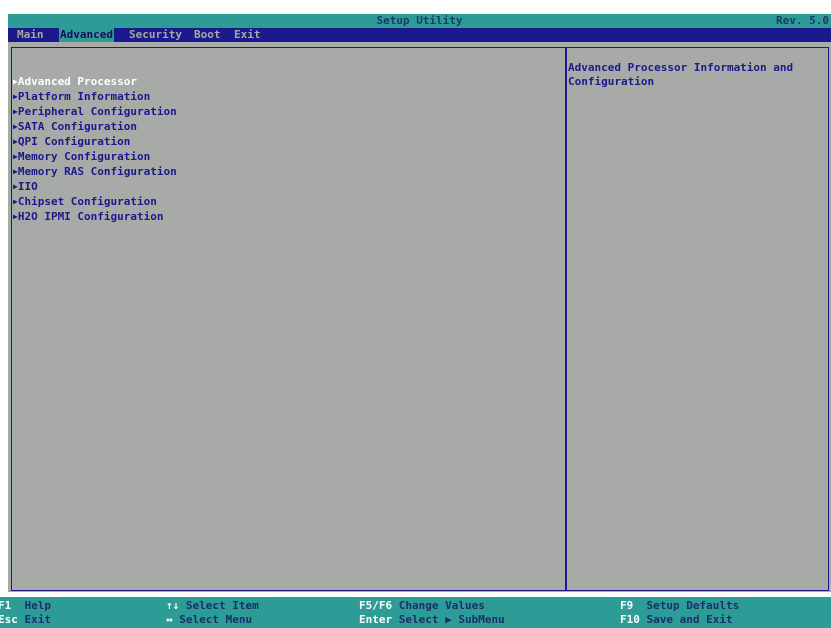  What do you see at coordinates (441, 605) in the screenshot?
I see `key-f5-f6-desc: Change Values` at bounding box center [441, 605].